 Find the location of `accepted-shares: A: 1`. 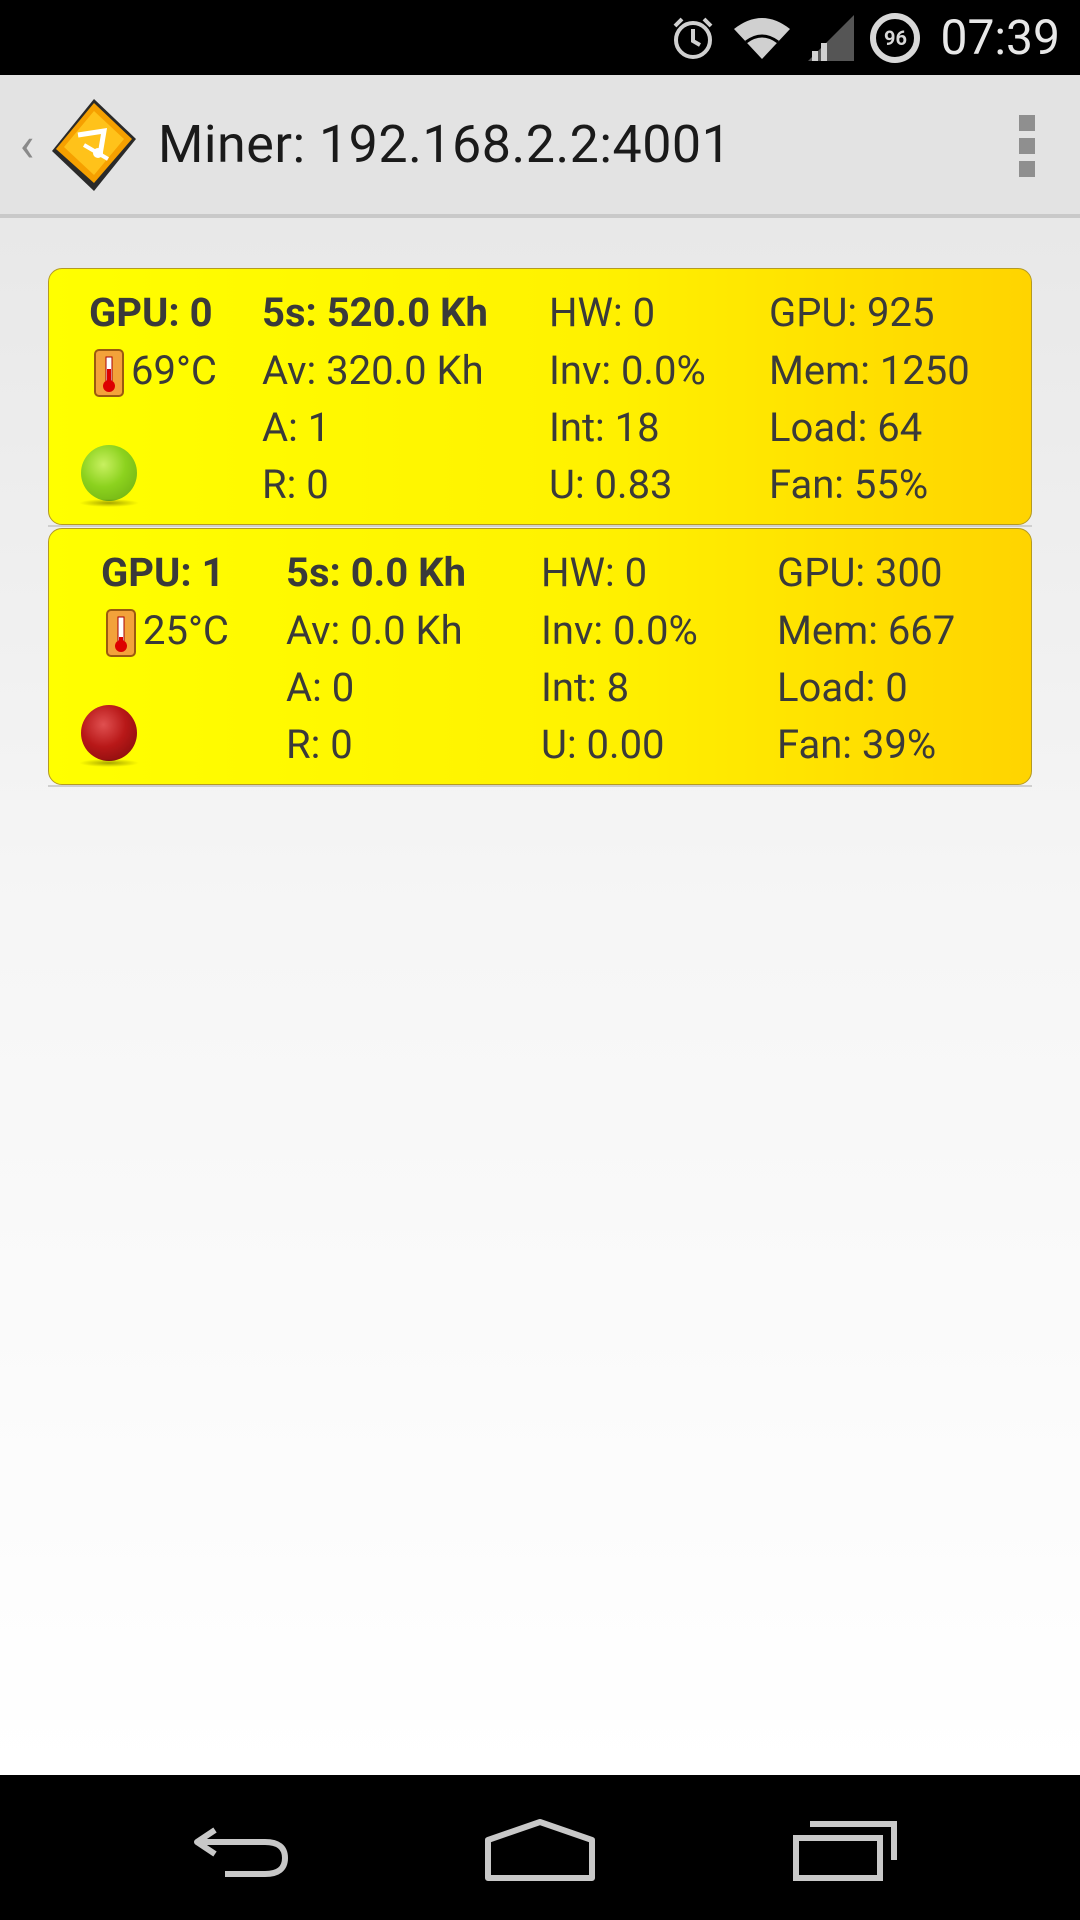

accepted-shares: A: 1 is located at coordinates (296, 427).